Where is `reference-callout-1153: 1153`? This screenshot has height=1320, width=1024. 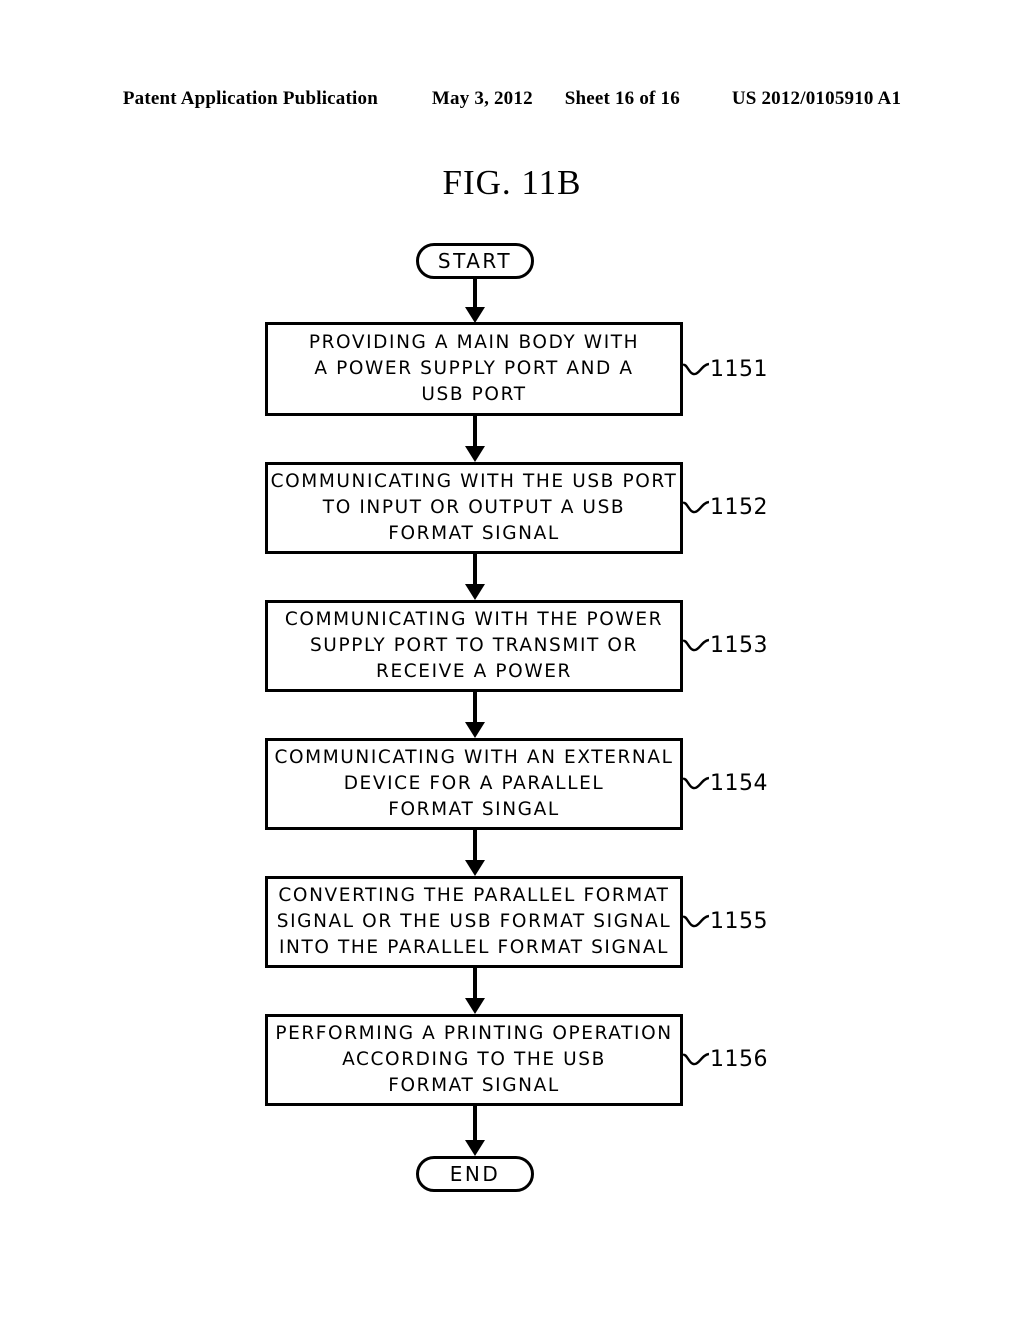 reference-callout-1153: 1153 is located at coordinates (725, 646).